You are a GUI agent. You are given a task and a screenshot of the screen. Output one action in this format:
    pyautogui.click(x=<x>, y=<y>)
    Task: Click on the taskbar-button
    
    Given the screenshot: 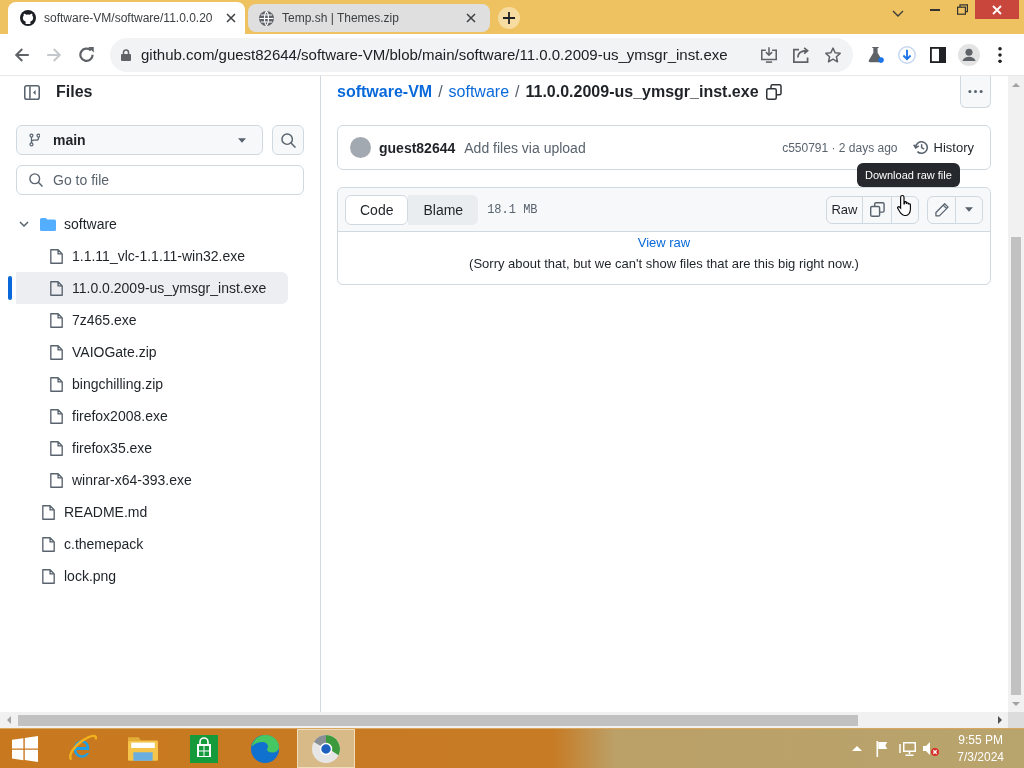 What is the action you would take?
    pyautogui.click(x=326, y=748)
    